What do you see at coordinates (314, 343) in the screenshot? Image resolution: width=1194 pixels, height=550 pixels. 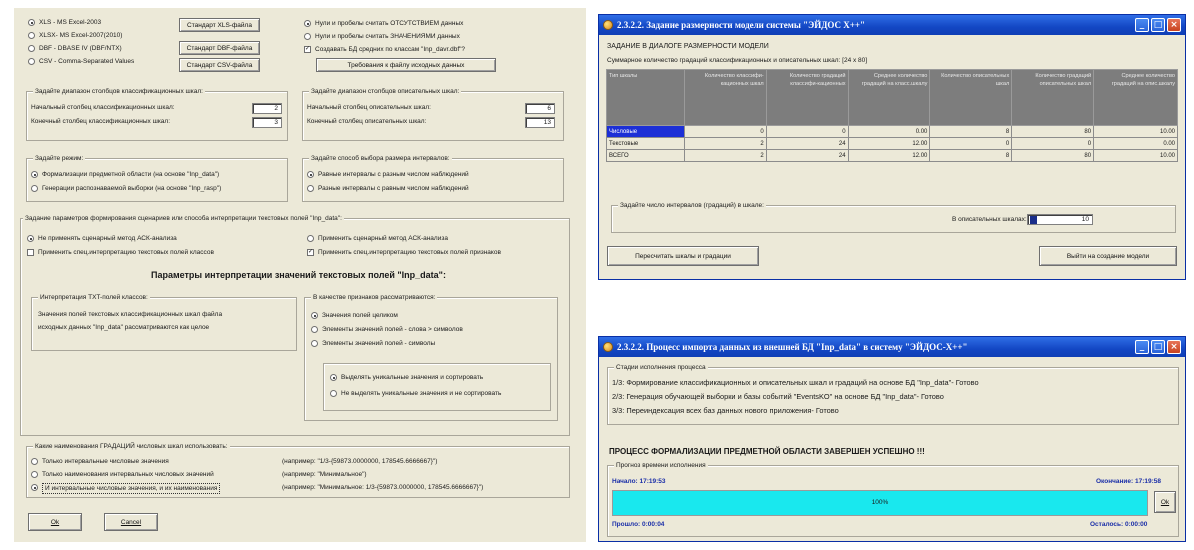 I see `symbols-radio` at bounding box center [314, 343].